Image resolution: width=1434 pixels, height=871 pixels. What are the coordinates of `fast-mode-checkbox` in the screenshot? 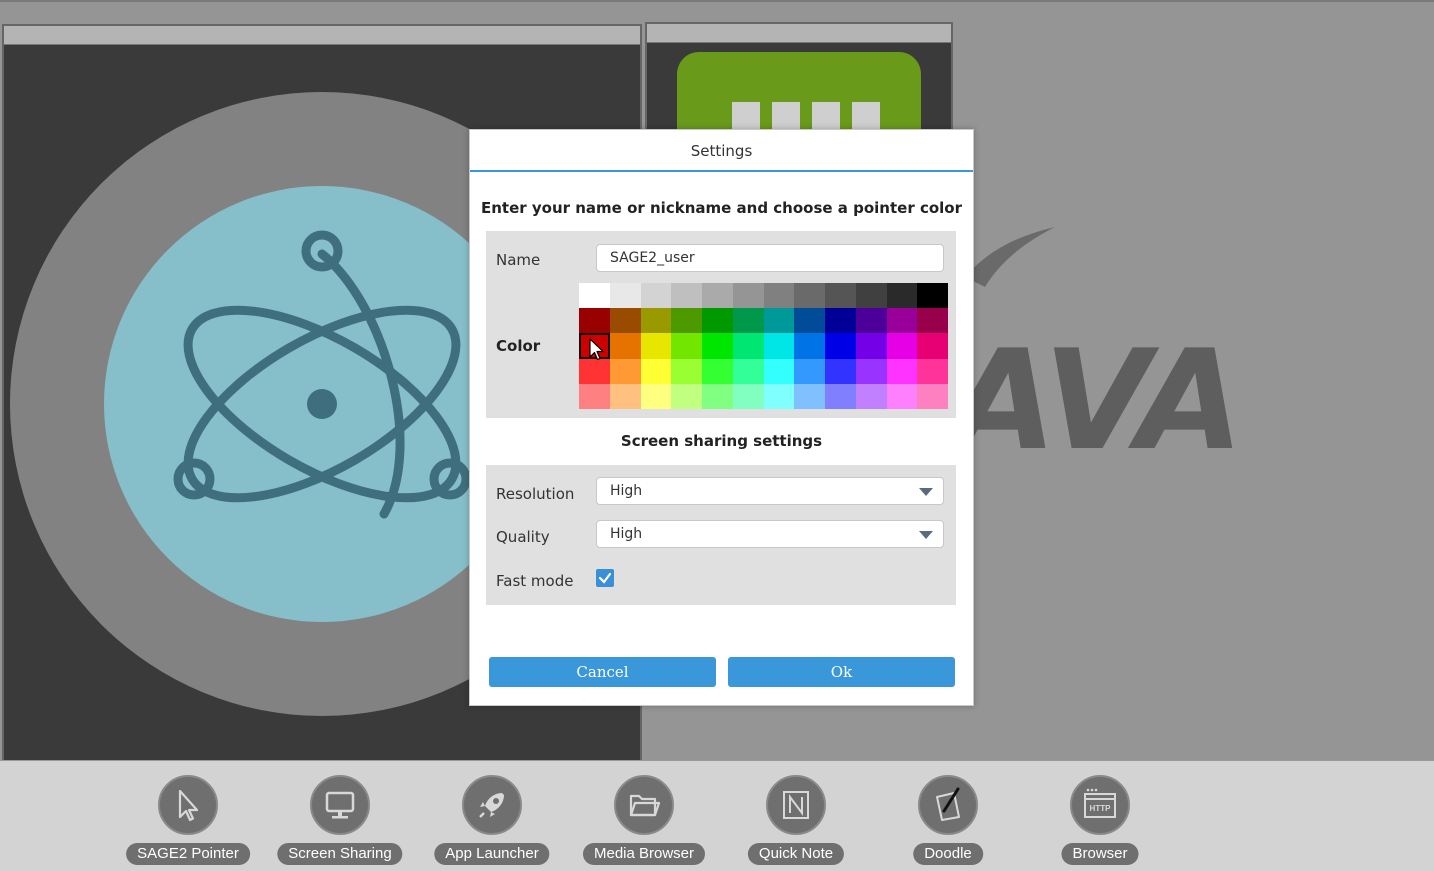 It's located at (605, 578).